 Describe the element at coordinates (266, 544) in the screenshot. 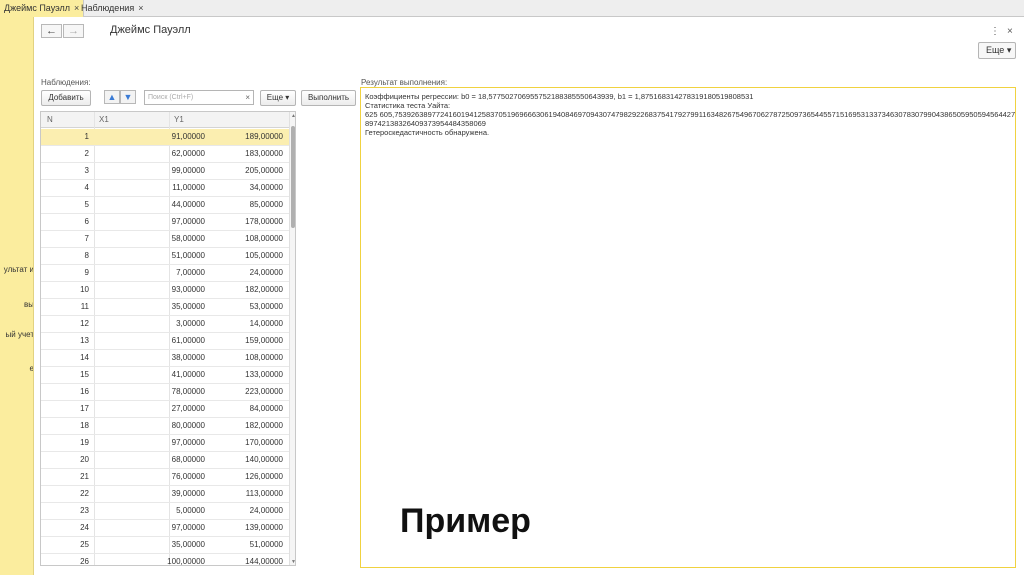

I see `cell-y1: 51,00000` at that location.